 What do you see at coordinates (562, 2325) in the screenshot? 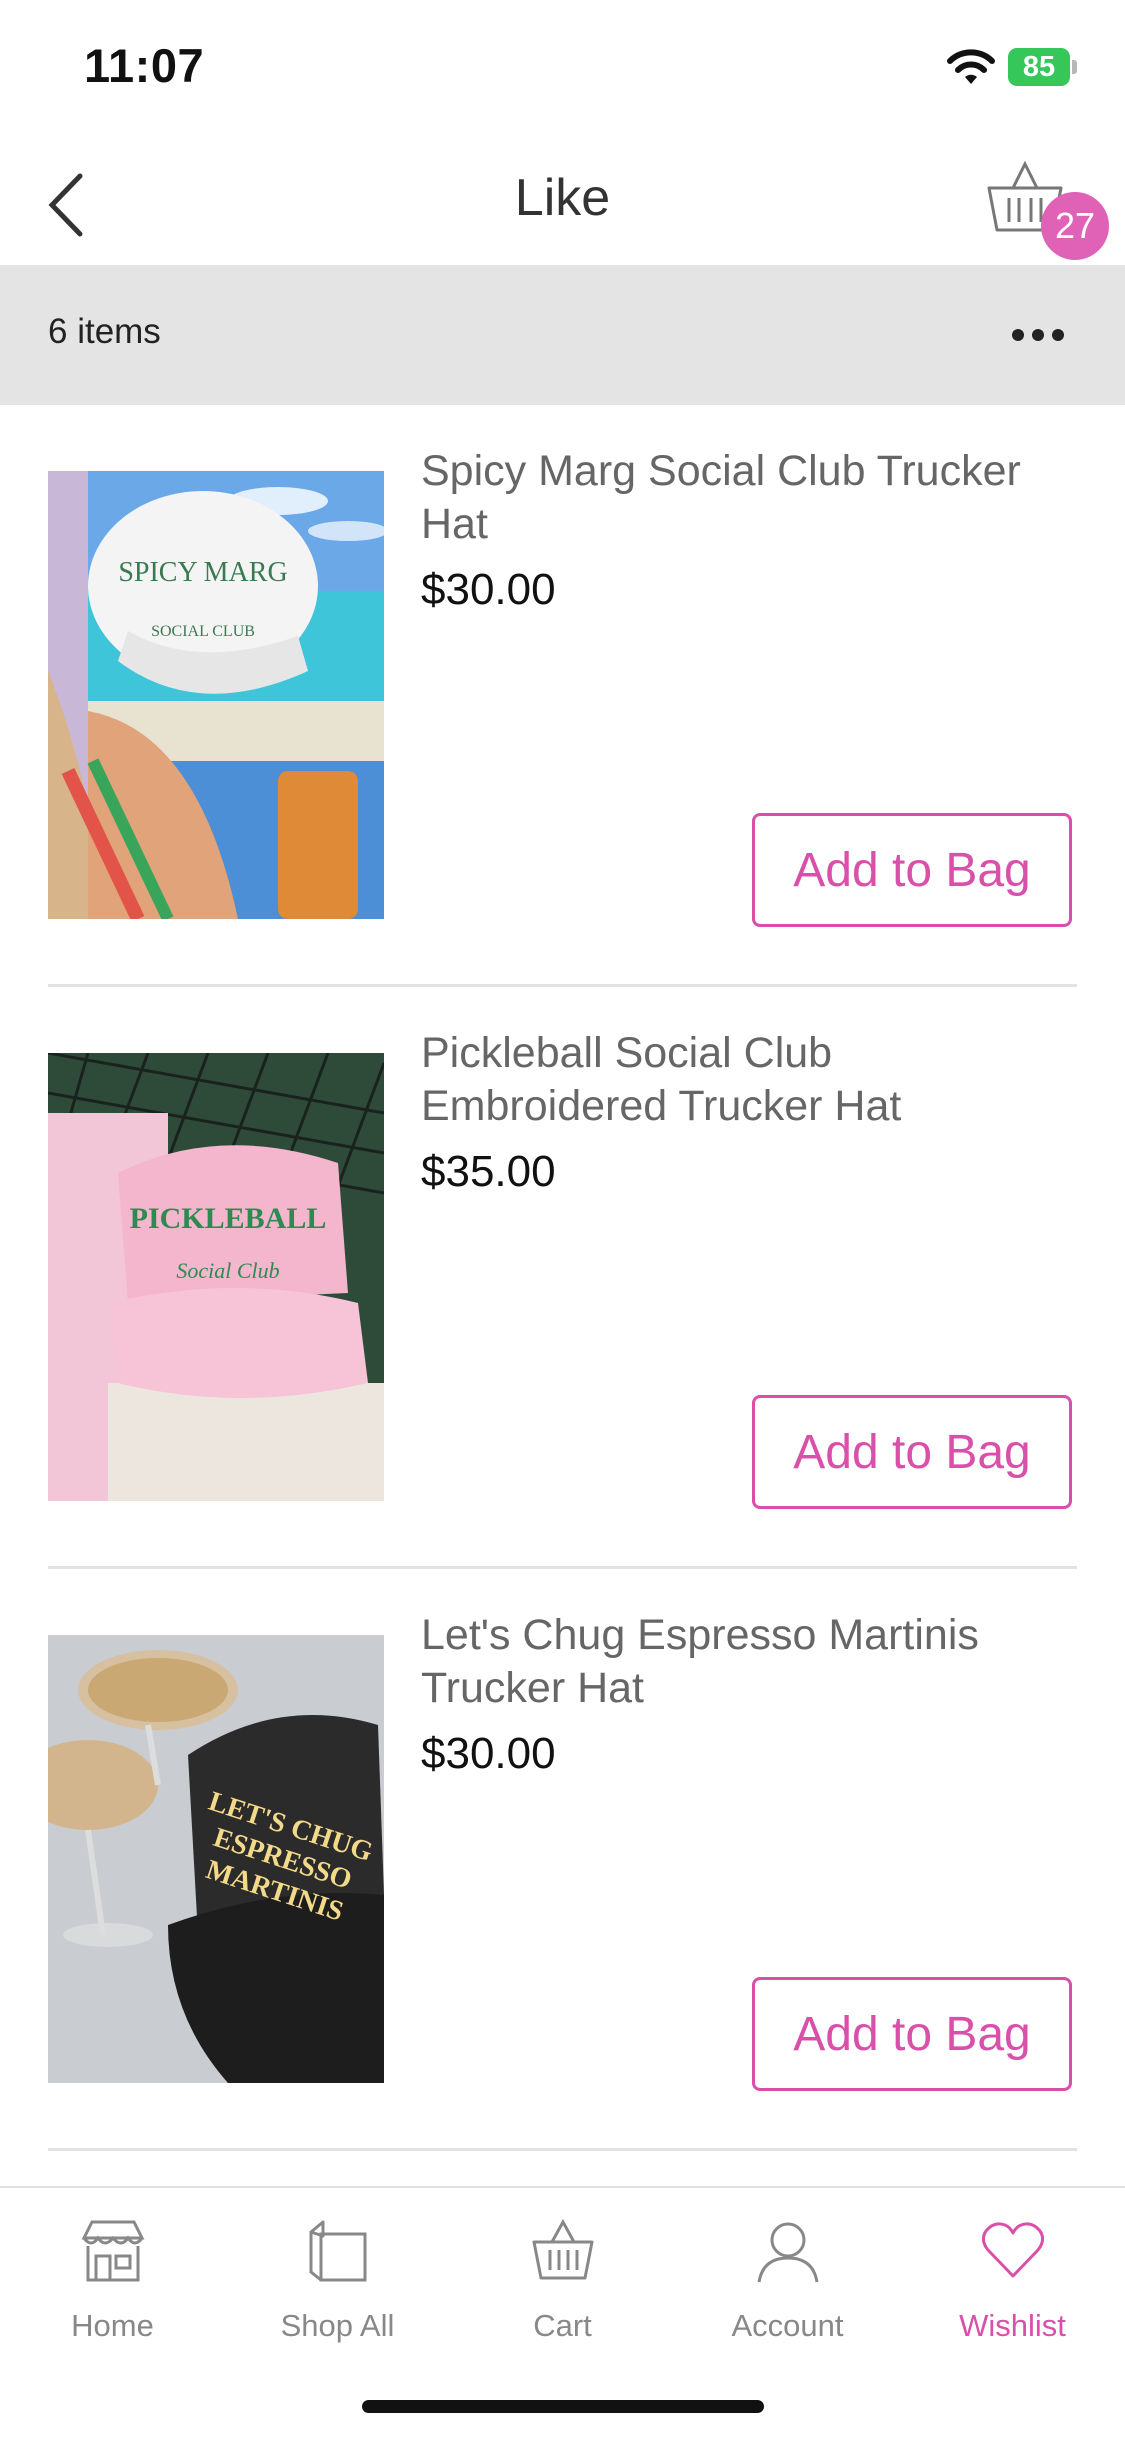
I see `tab-label: Cart` at bounding box center [562, 2325].